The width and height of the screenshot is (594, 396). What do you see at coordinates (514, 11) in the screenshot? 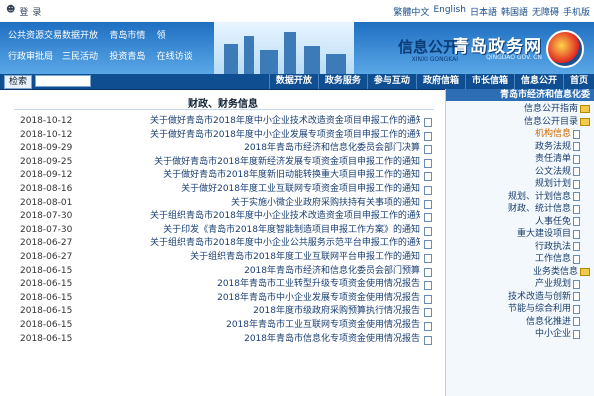
I see `util-link-korean: 韩国語` at bounding box center [514, 11].